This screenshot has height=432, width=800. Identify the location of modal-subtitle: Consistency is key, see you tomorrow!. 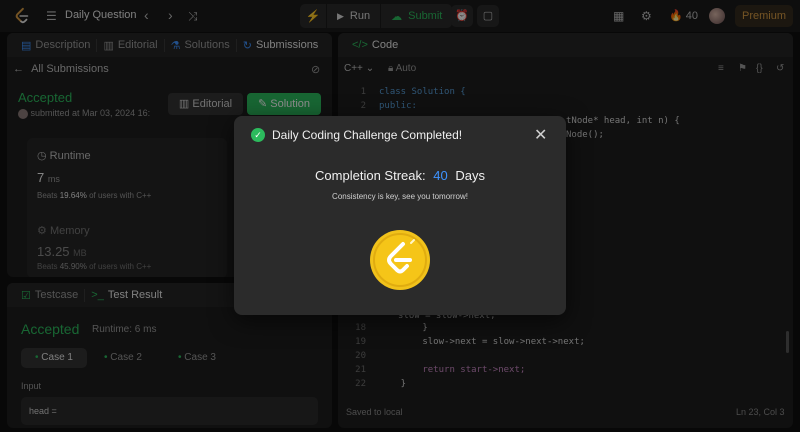
(400, 196).